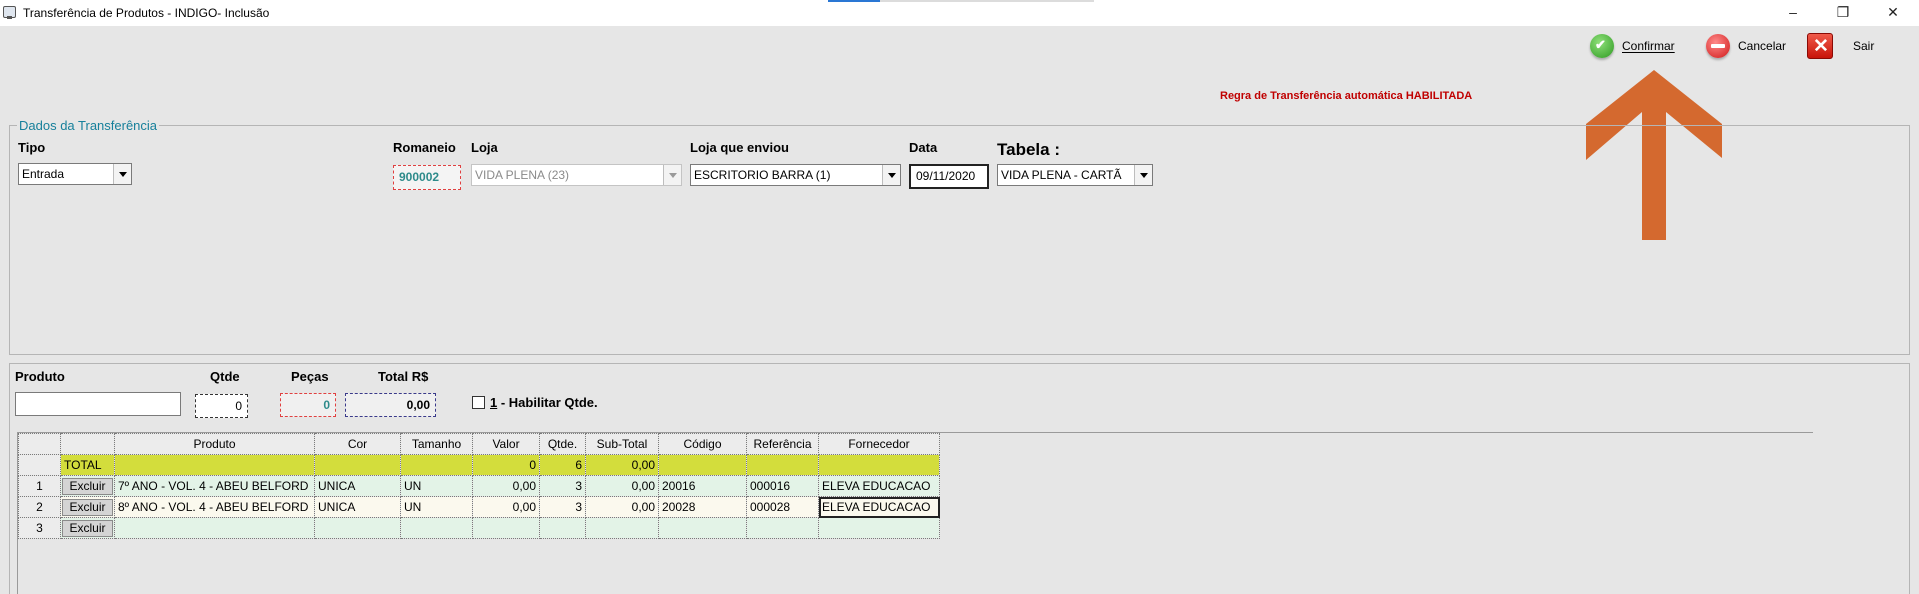 This screenshot has height=594, width=1919. What do you see at coordinates (622, 465) in the screenshot?
I see `total-subtotal-cell: 0,00` at bounding box center [622, 465].